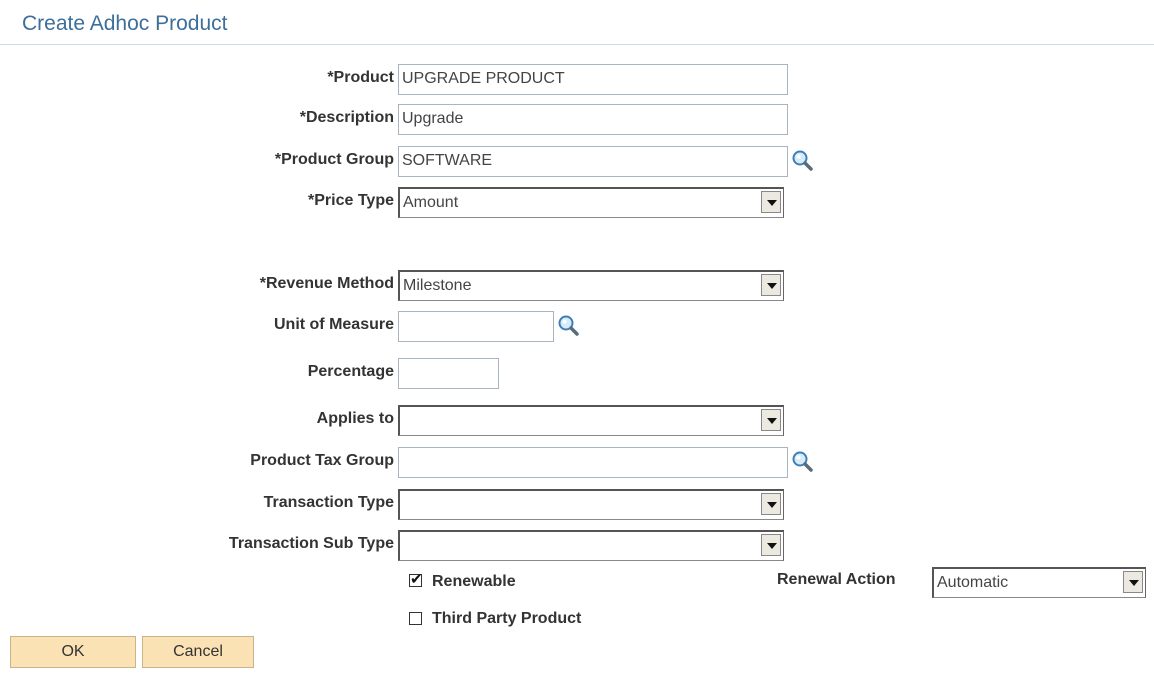  Describe the element at coordinates (322, 460) in the screenshot. I see `product-tax-group-label: Product Tax Group` at that location.